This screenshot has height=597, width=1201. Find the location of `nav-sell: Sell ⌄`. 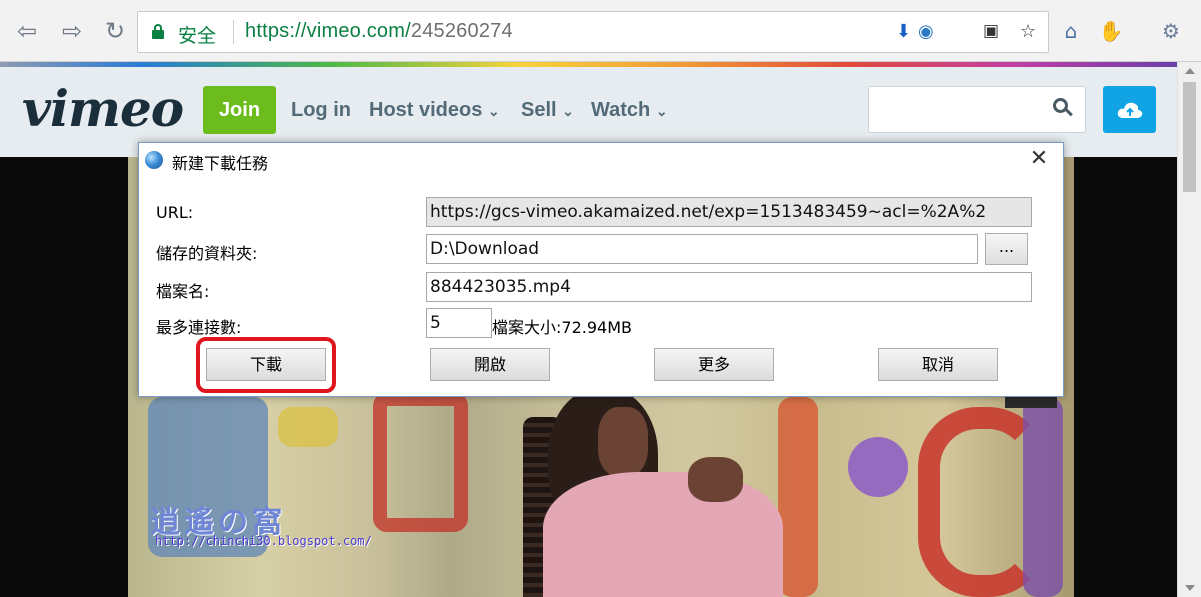

nav-sell: Sell ⌄ is located at coordinates (547, 110).